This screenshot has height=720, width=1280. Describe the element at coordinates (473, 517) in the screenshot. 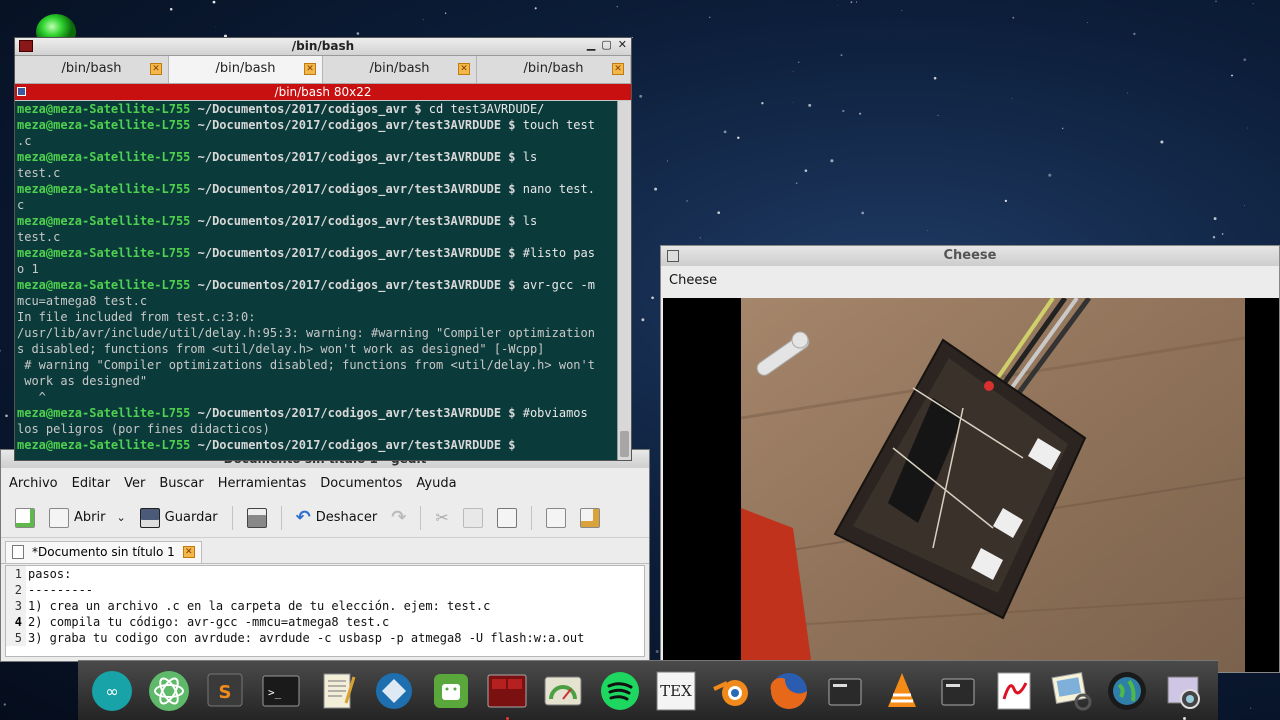

I see `copy-button` at that location.